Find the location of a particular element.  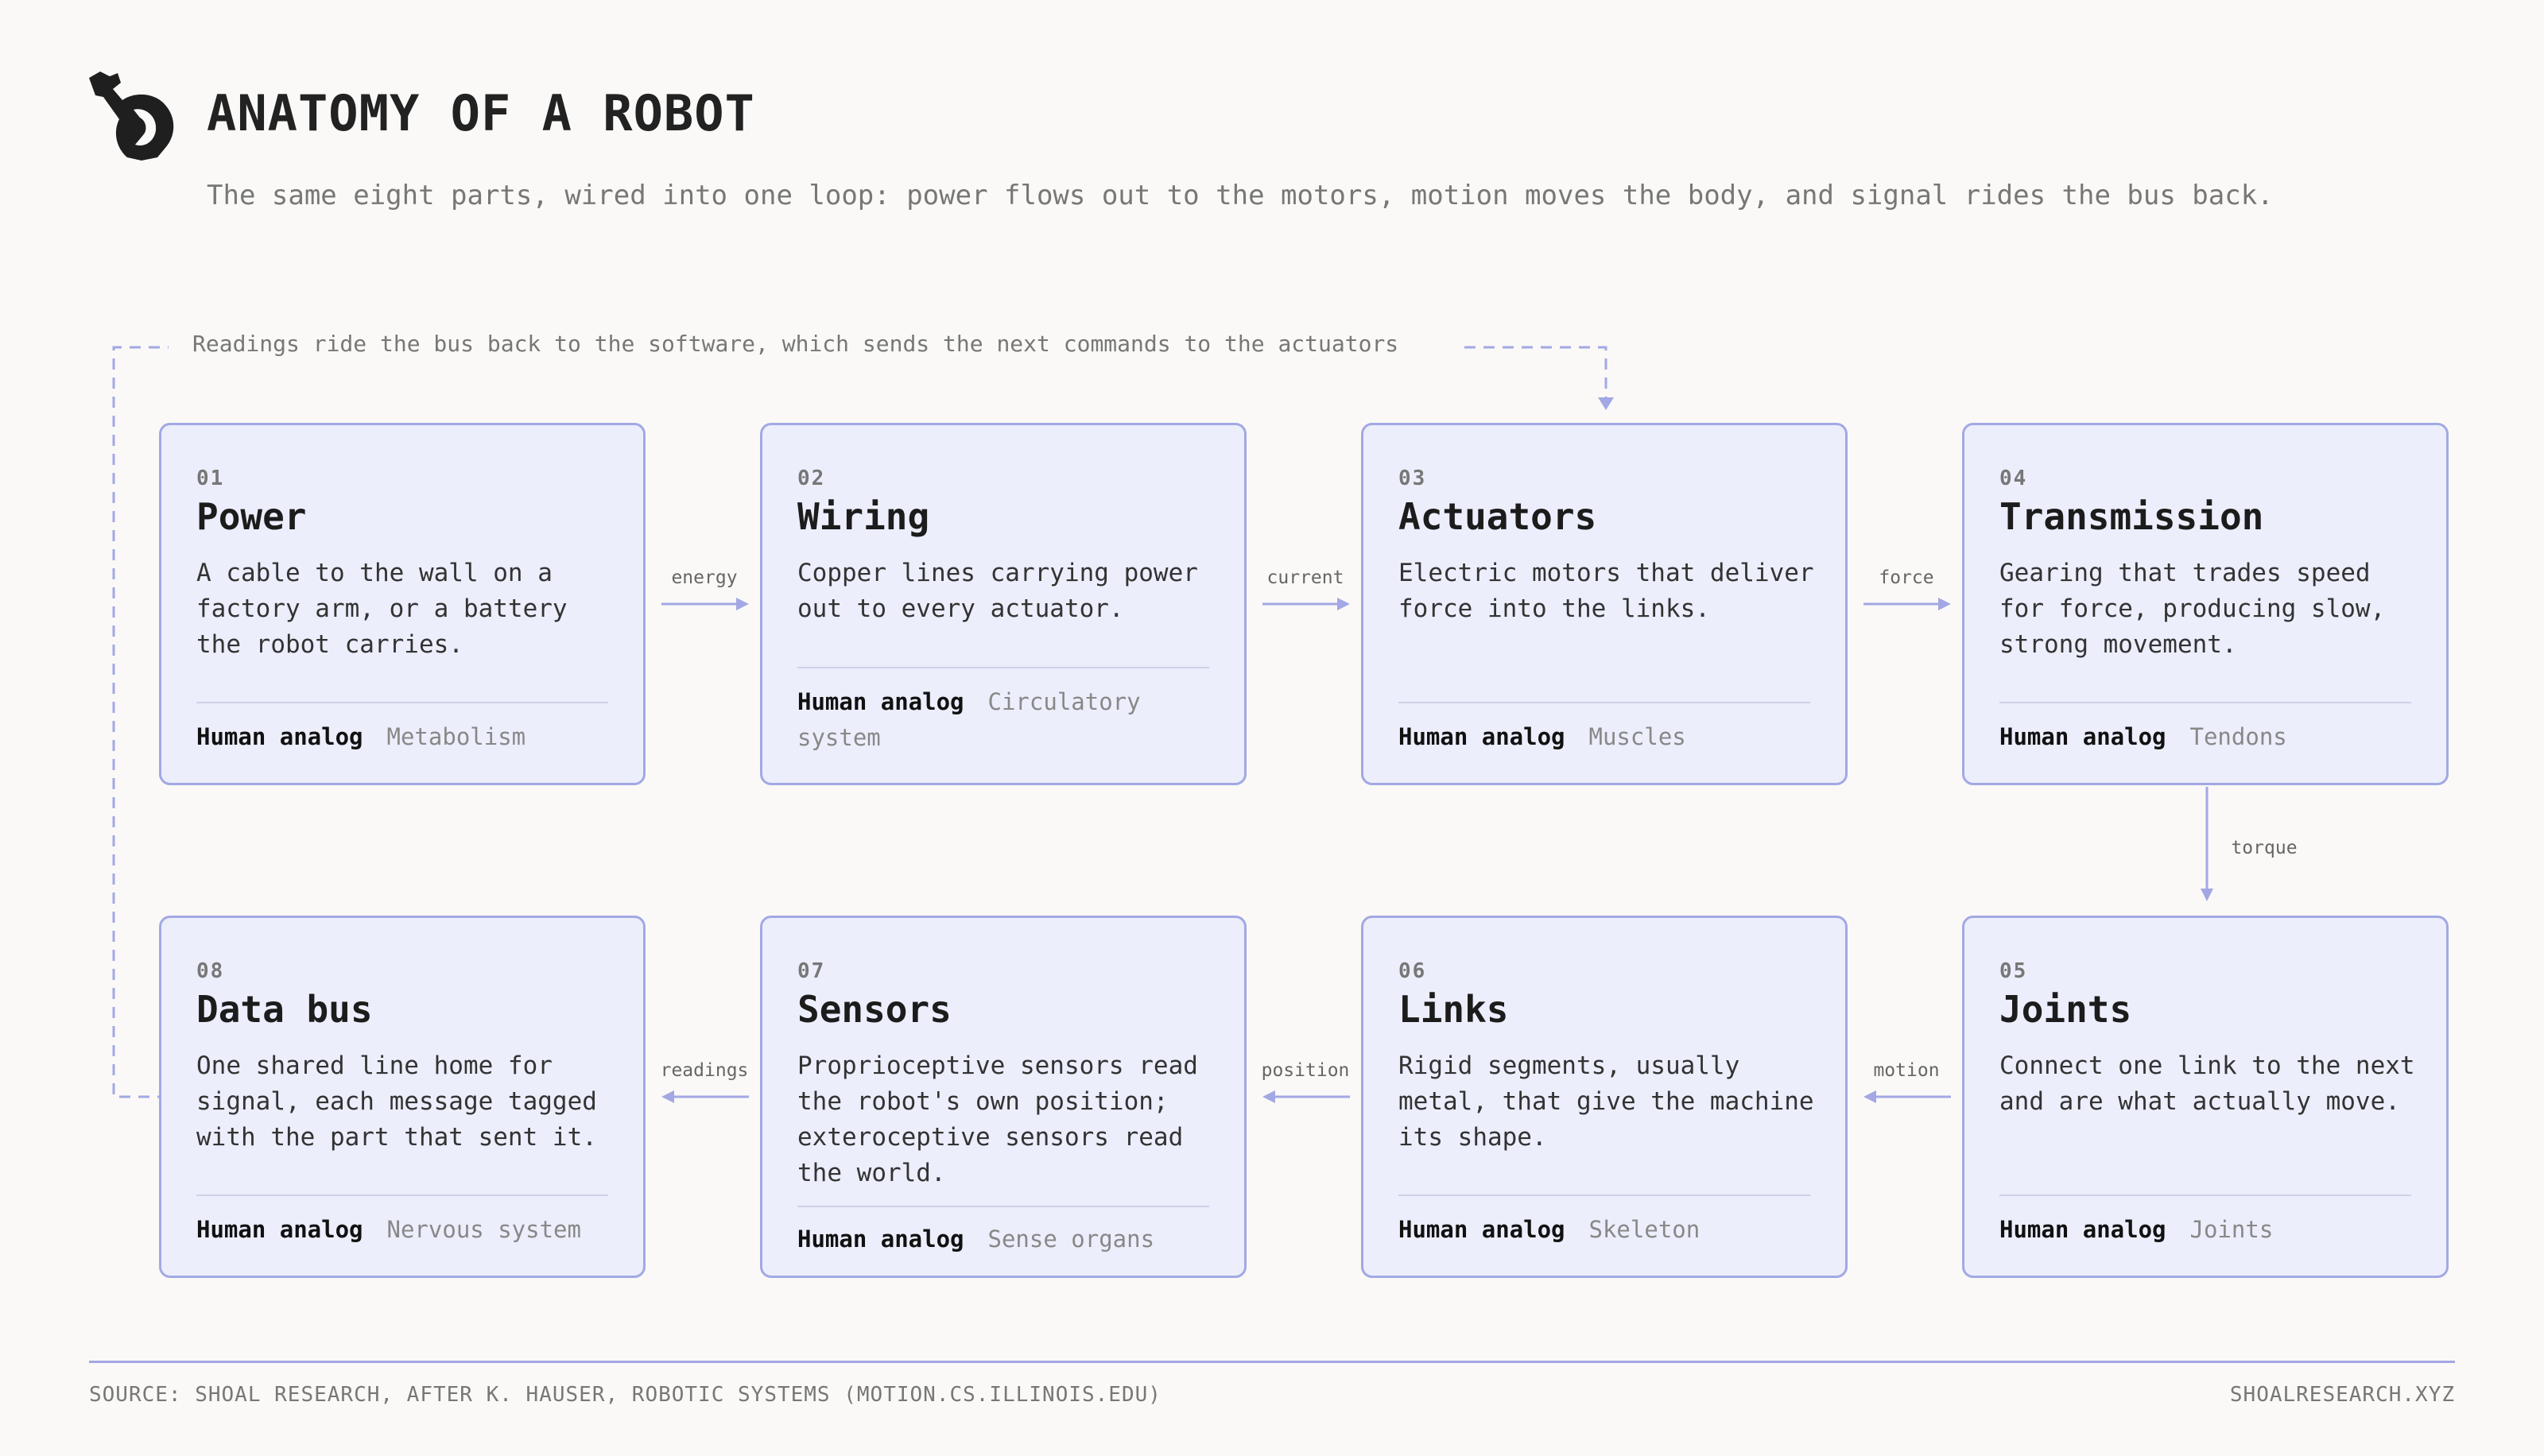

part-number: 06 is located at coordinates (1412, 971).